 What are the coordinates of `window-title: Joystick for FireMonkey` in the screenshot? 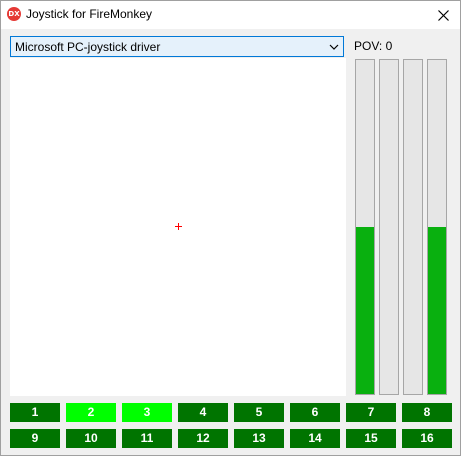 It's located at (89, 14).